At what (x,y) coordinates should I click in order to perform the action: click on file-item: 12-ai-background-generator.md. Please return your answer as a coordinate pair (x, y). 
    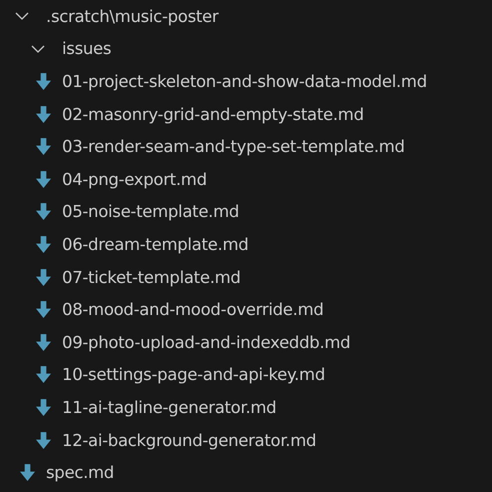
    Looking at the image, I should click on (189, 440).